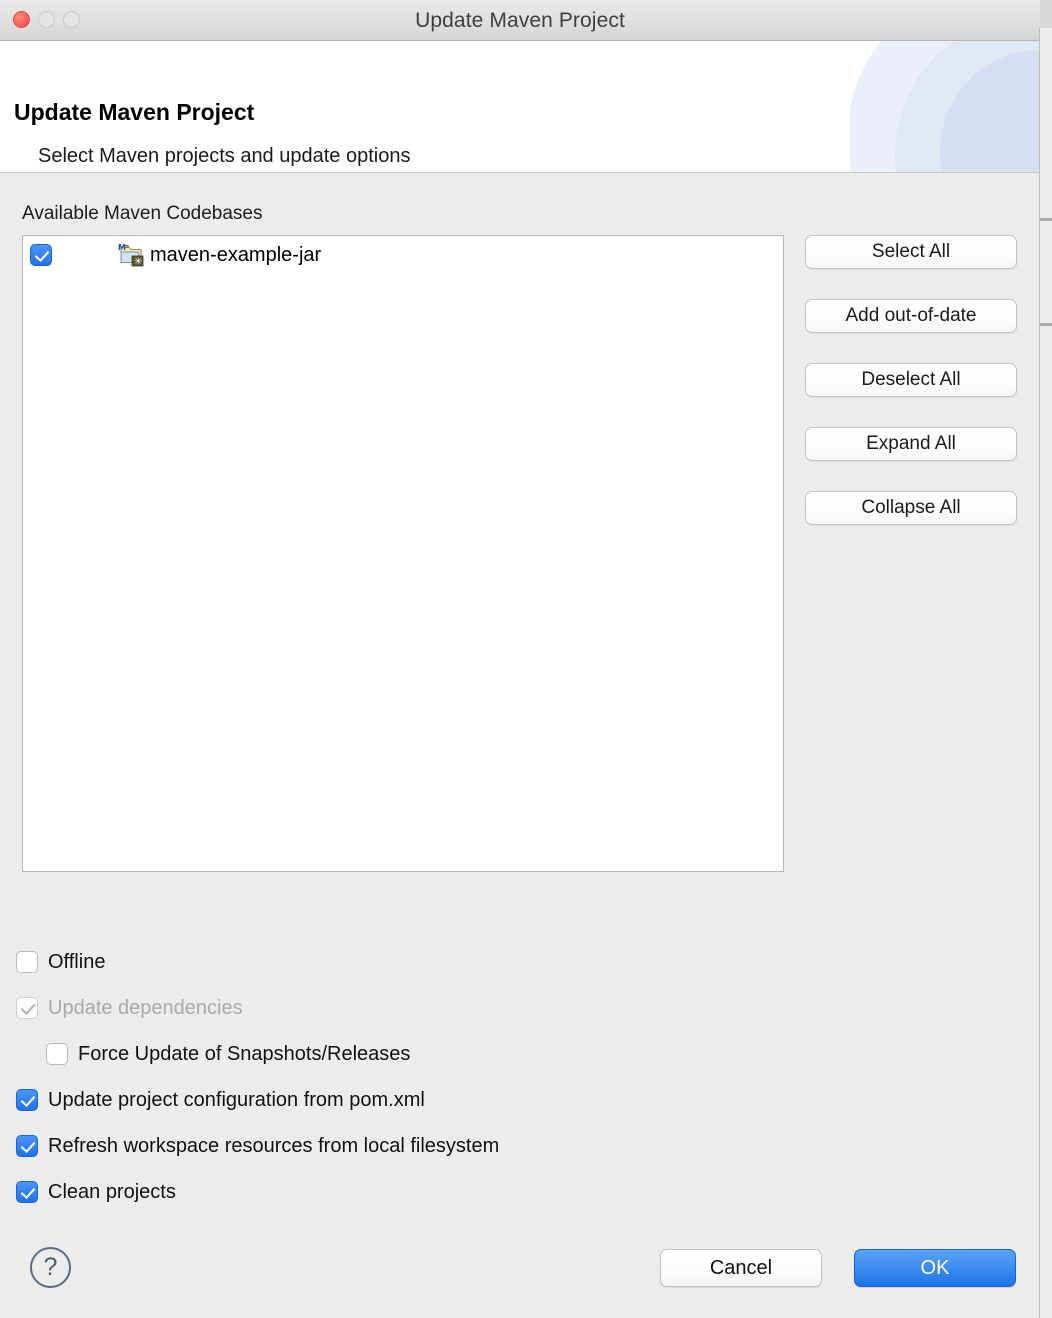 The width and height of the screenshot is (1052, 1318). Describe the element at coordinates (50, 1267) in the screenshot. I see `help-icon: ?` at that location.